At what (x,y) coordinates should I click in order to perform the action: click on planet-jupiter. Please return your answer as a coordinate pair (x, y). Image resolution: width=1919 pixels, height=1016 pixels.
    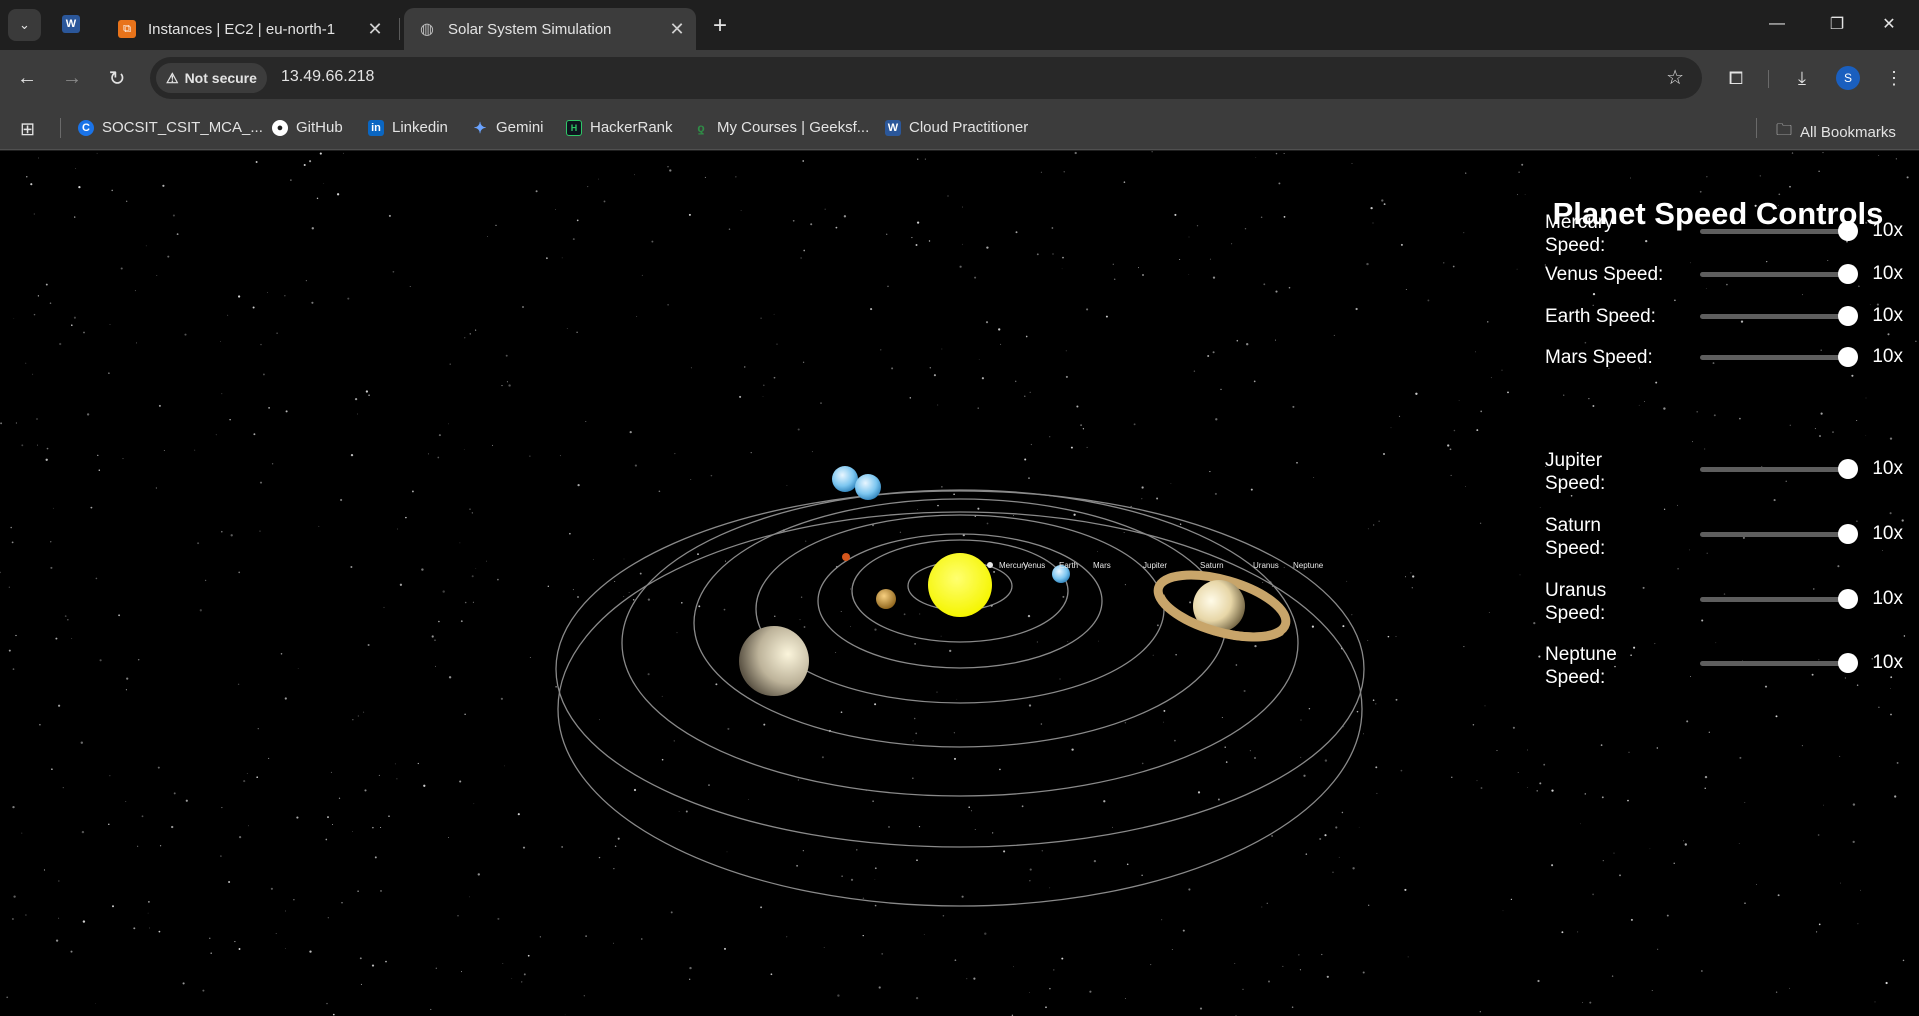
    Looking at the image, I should click on (774, 661).